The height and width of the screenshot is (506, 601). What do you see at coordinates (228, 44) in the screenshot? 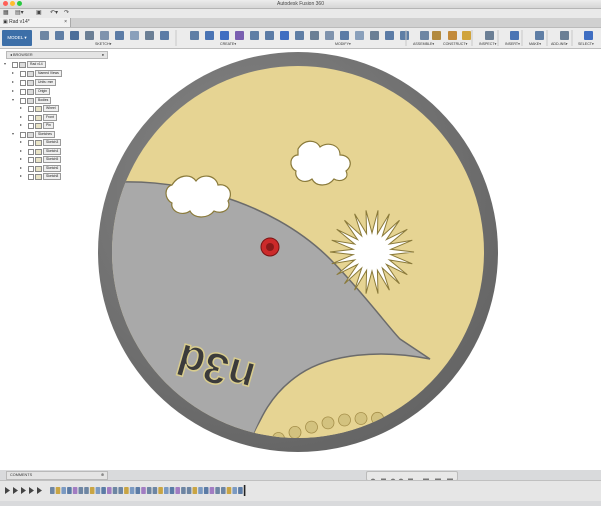
I see `create-menu: CREATE▾` at bounding box center [228, 44].